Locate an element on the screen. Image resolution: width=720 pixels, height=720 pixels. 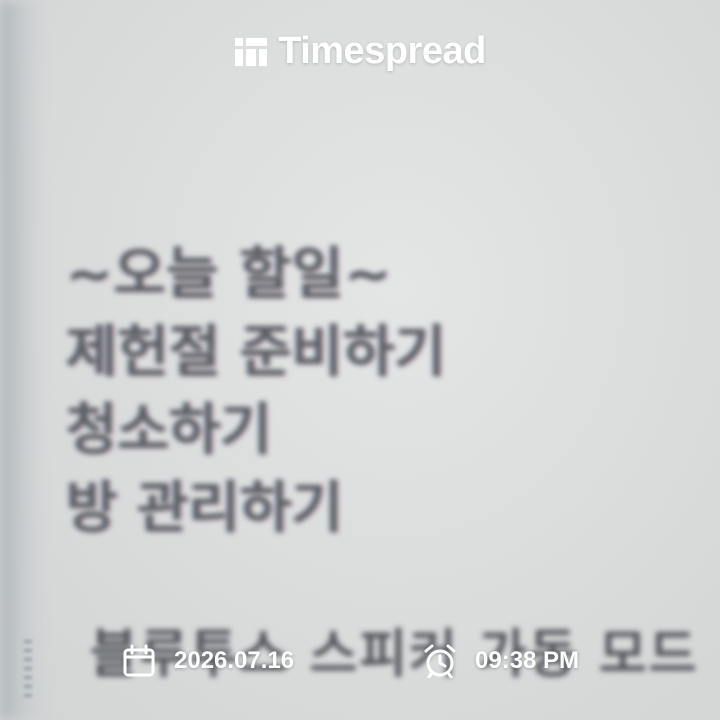
alarm-clock-icon is located at coordinates (440, 661).